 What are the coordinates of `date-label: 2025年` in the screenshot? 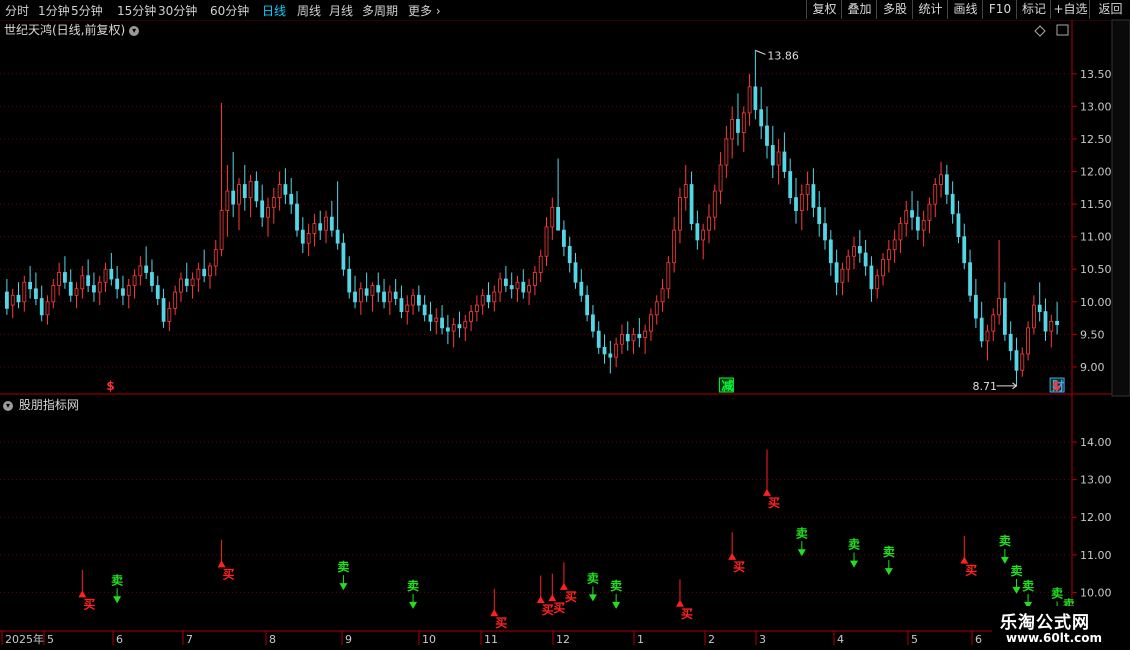 It's located at (24, 639).